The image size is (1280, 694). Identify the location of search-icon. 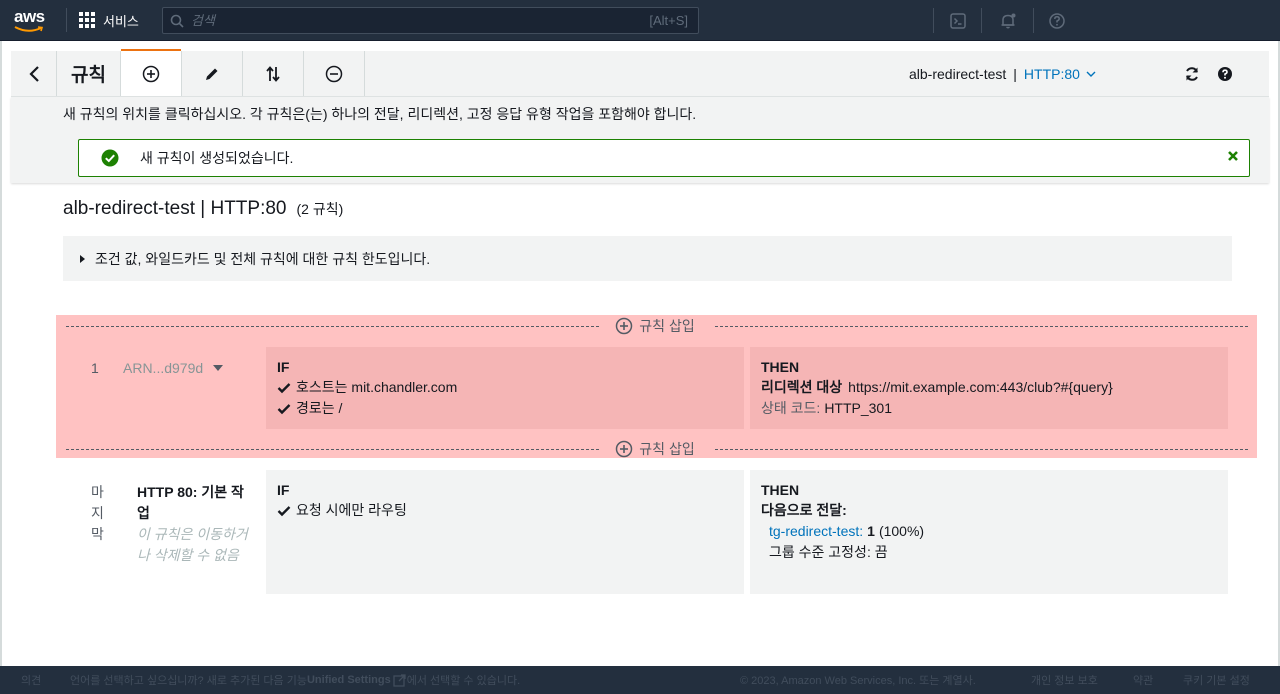
(177, 21).